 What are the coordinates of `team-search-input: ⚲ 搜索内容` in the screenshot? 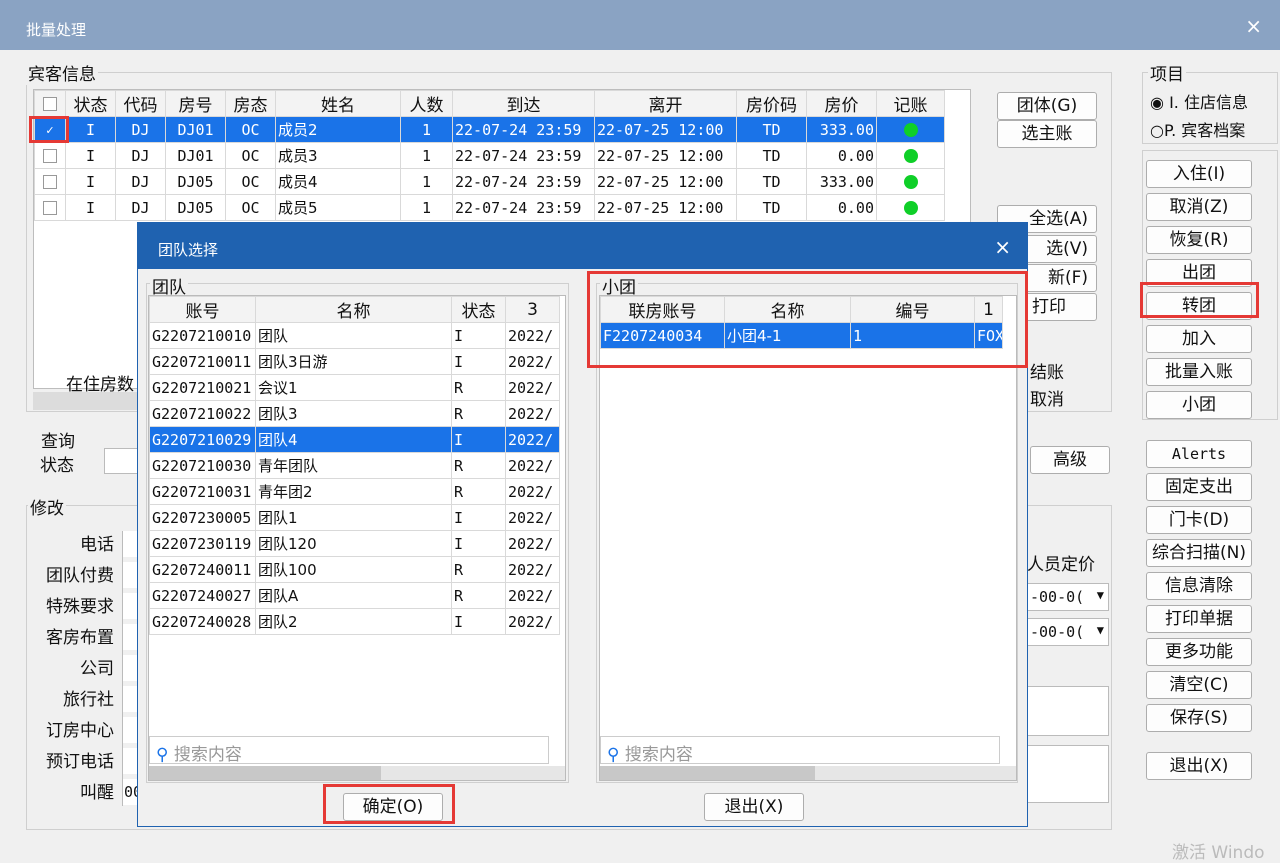 It's located at (349, 750).